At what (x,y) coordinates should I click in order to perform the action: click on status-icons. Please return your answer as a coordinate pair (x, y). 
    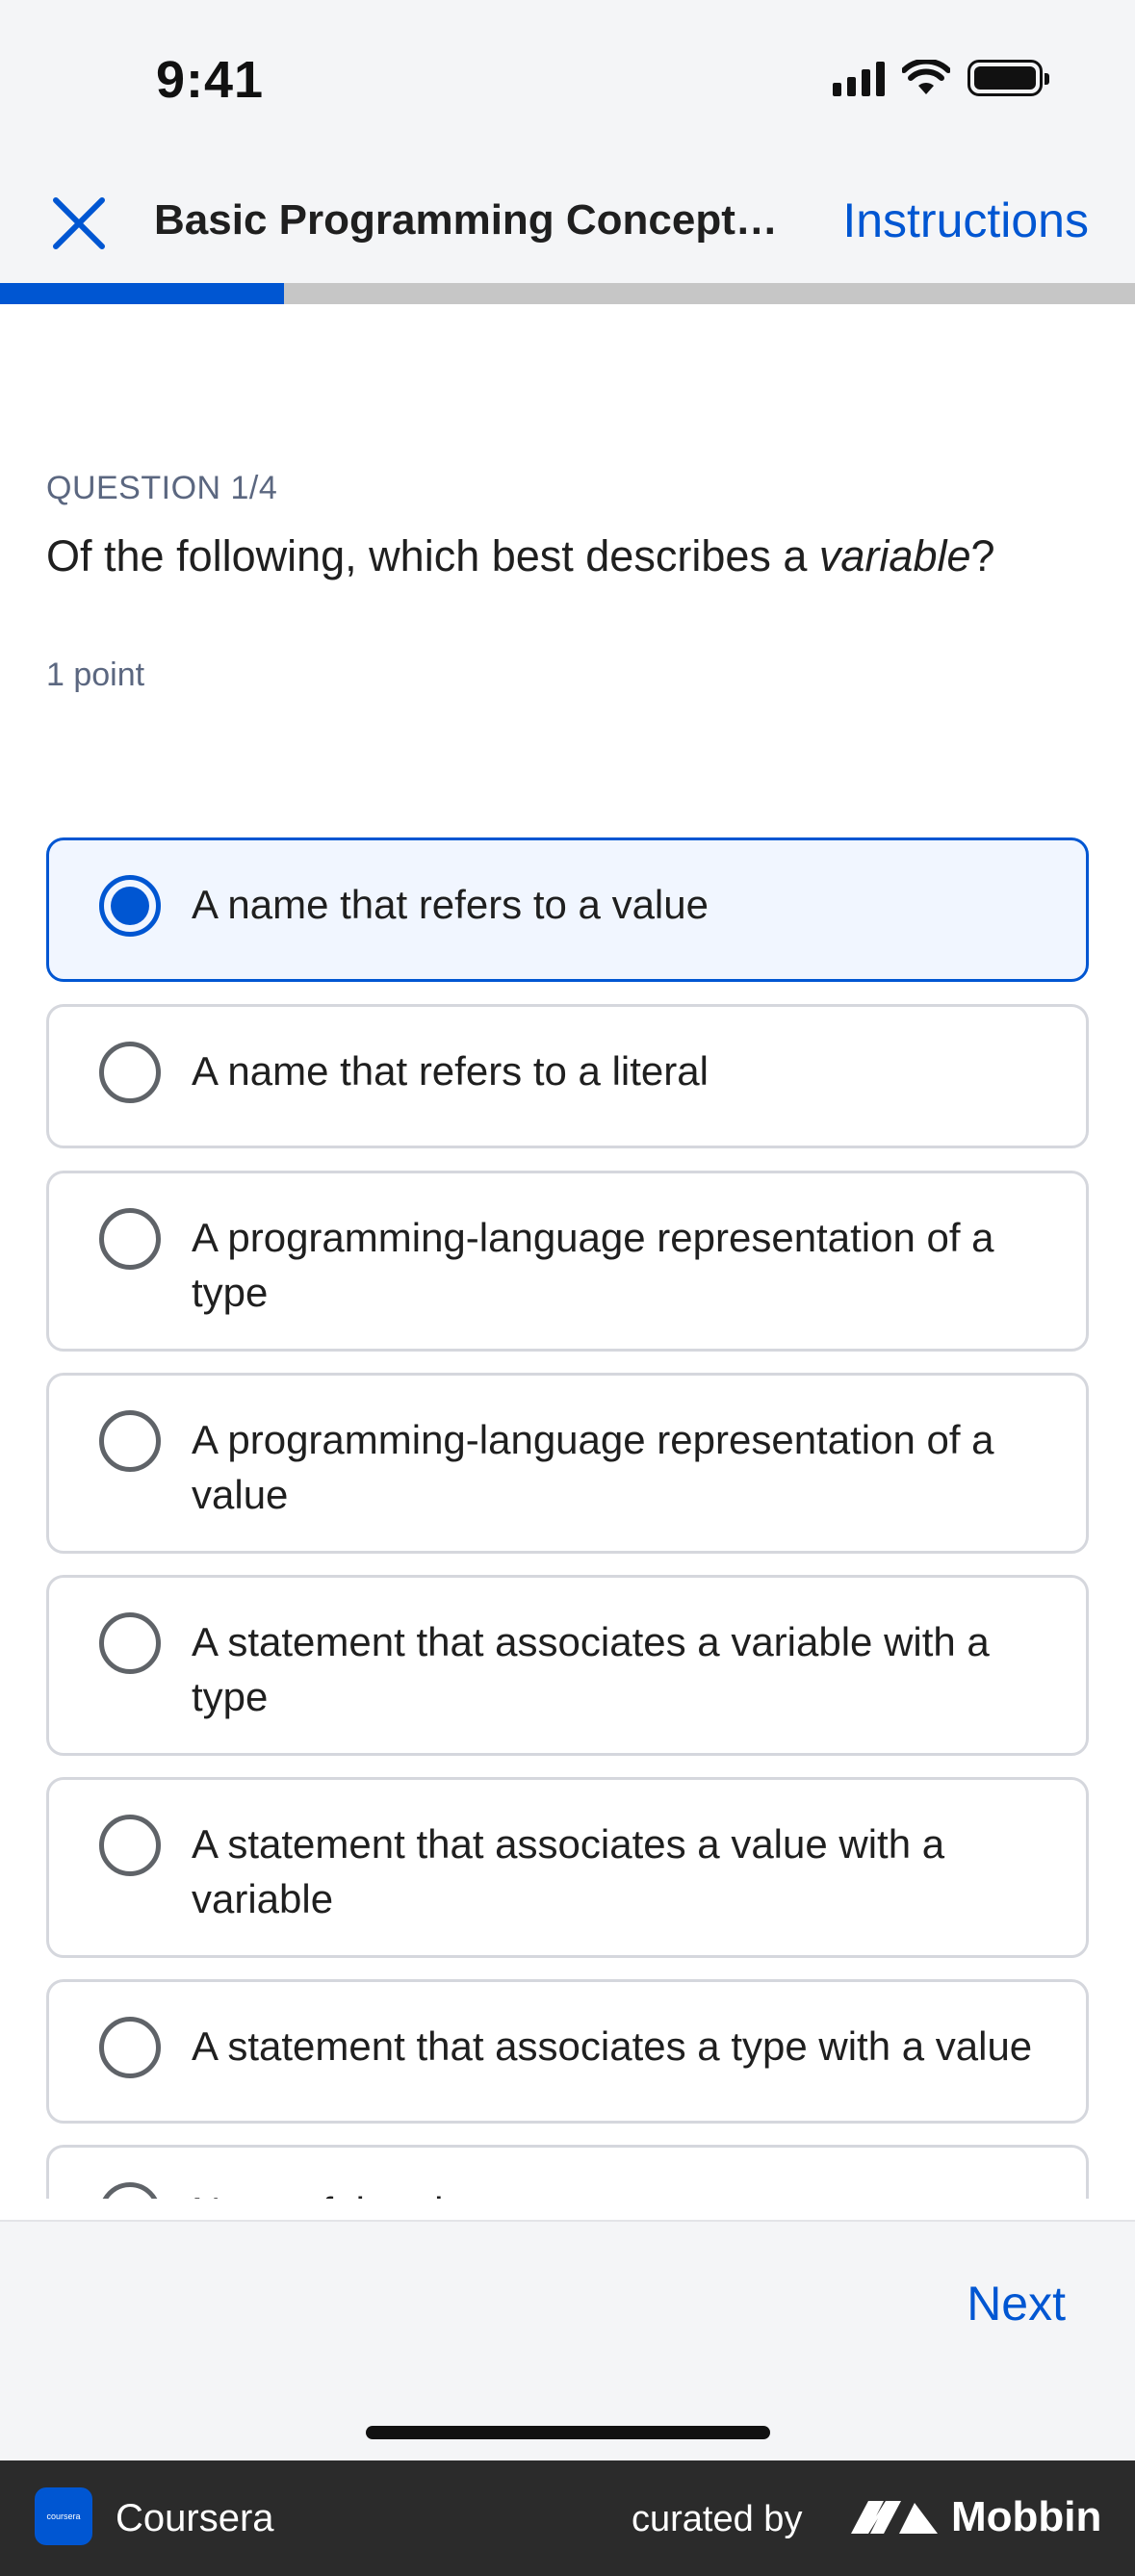
    Looking at the image, I should click on (941, 78).